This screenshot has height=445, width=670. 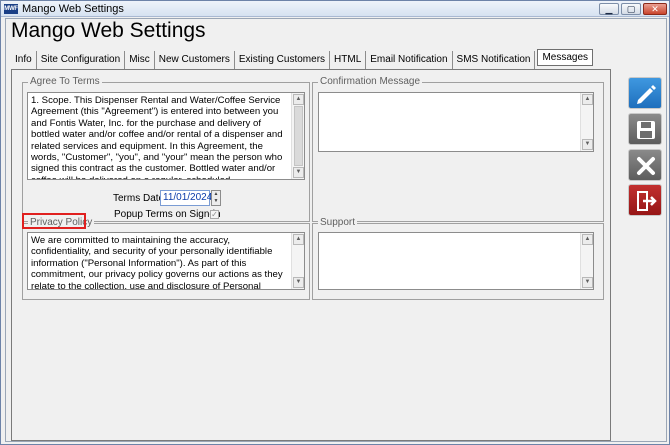 I want to click on edit-button, so click(x=645, y=93).